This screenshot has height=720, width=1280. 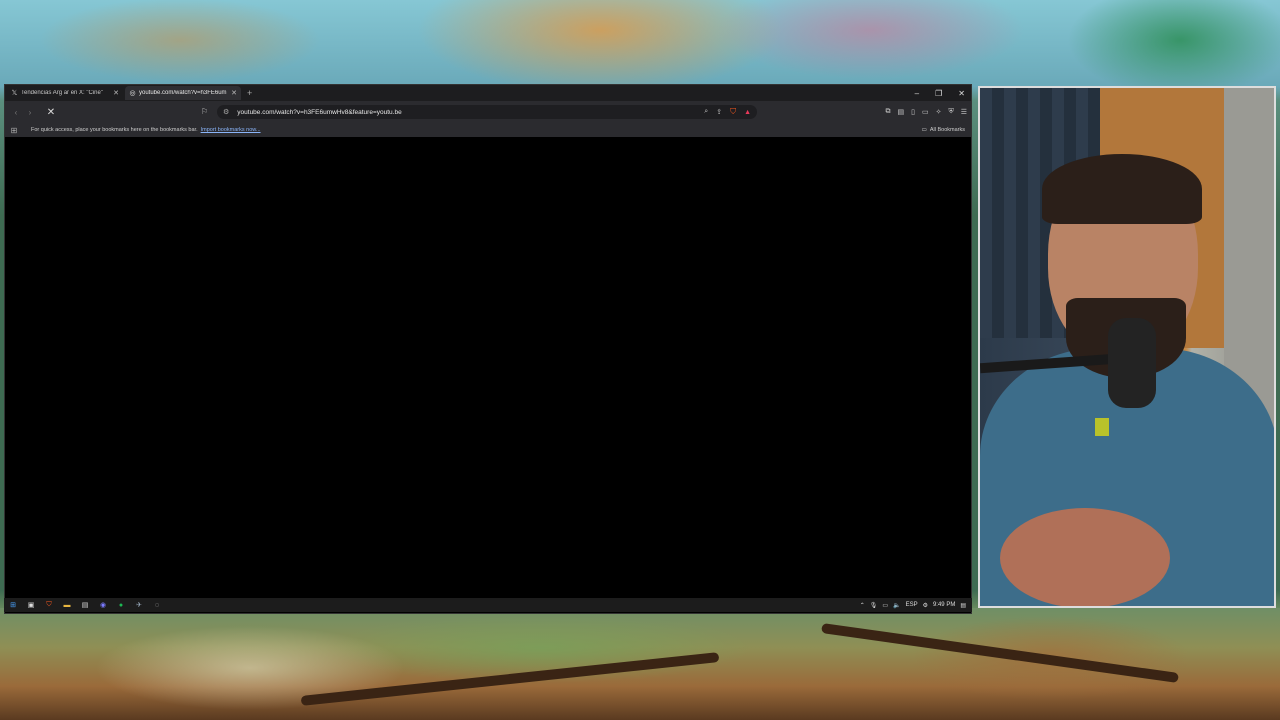 I want to click on brave-rewards-icon: ▲, so click(x=747, y=112).